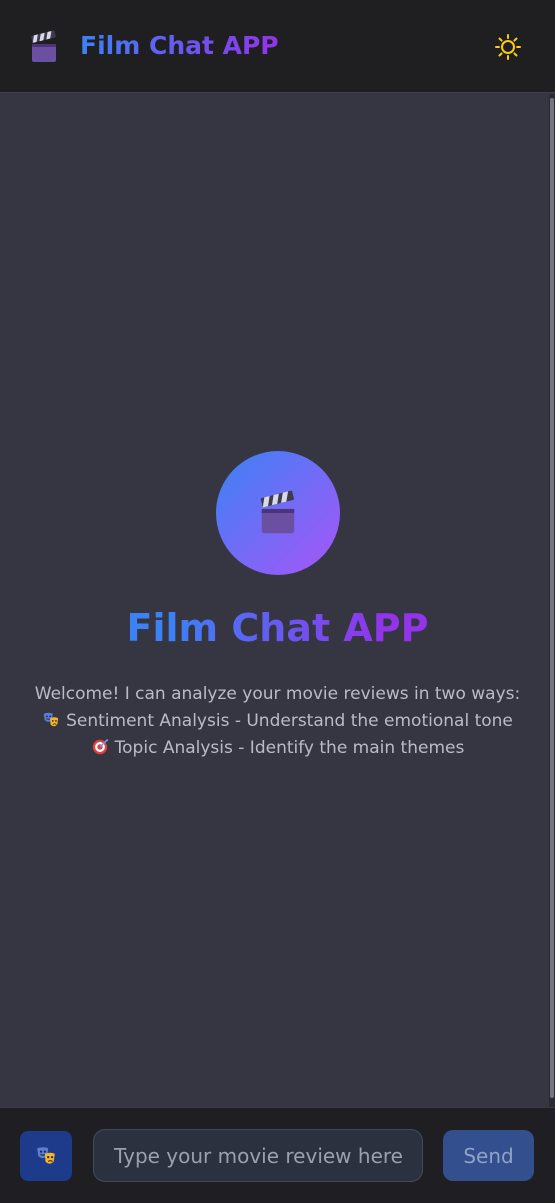 The width and height of the screenshot is (555, 1203). I want to click on theme-toggle-button, so click(508, 47).